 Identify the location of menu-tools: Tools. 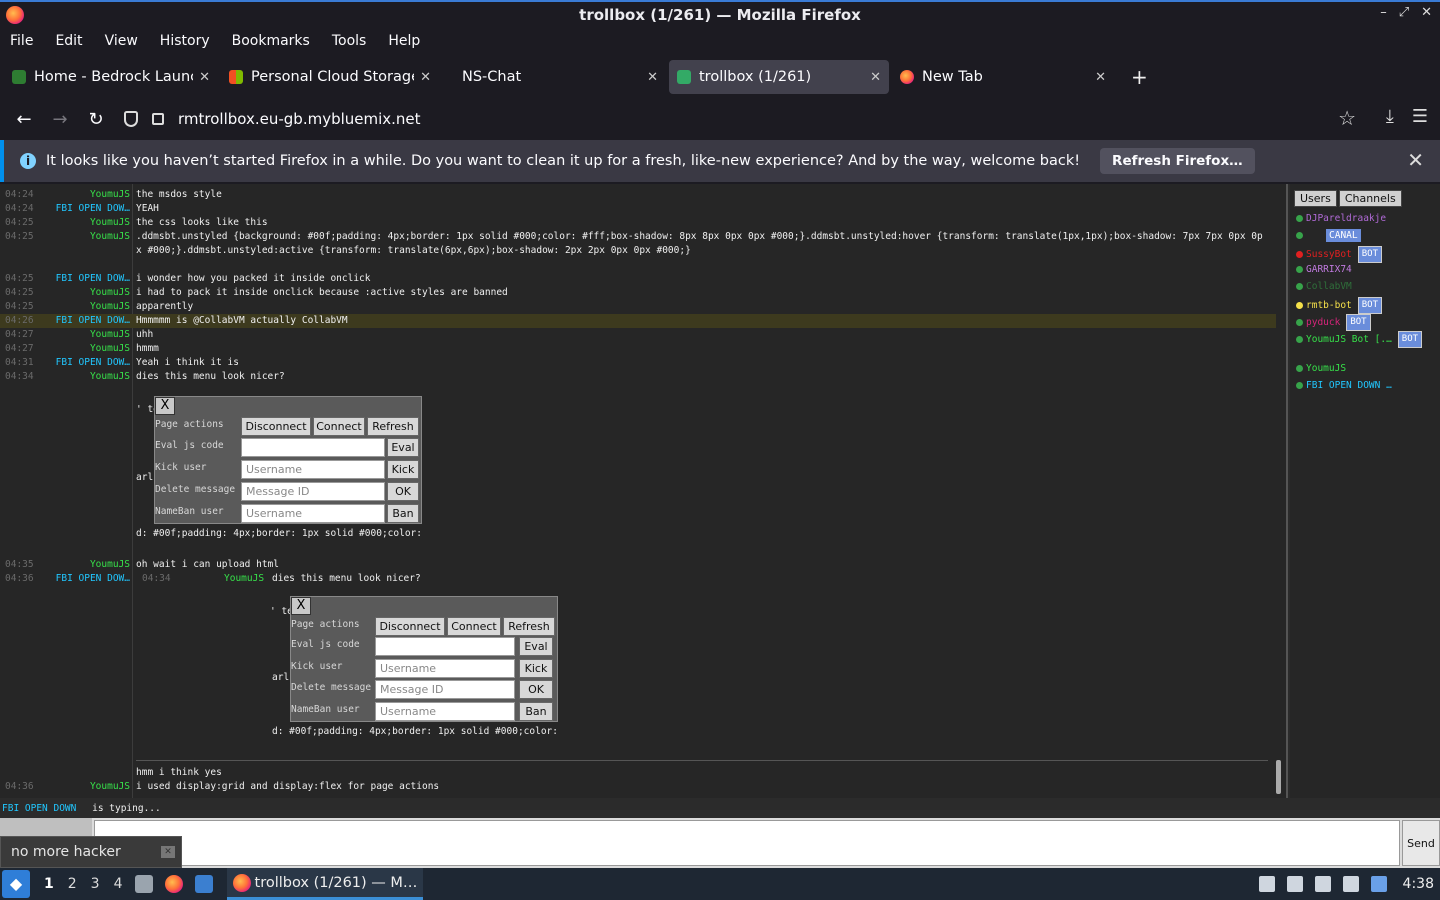
(349, 41).